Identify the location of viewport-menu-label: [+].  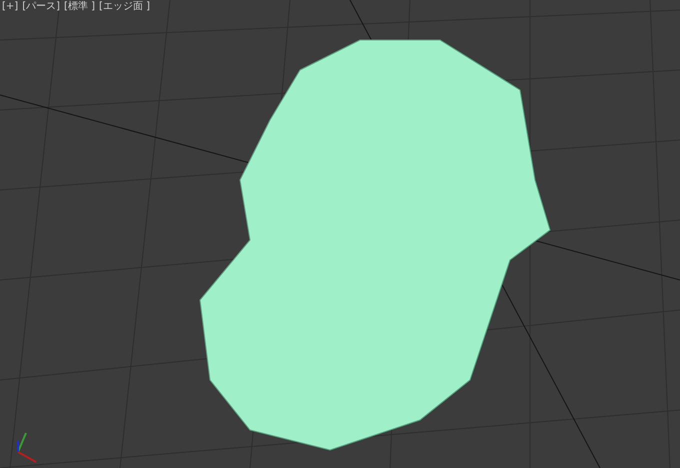
(10, 6).